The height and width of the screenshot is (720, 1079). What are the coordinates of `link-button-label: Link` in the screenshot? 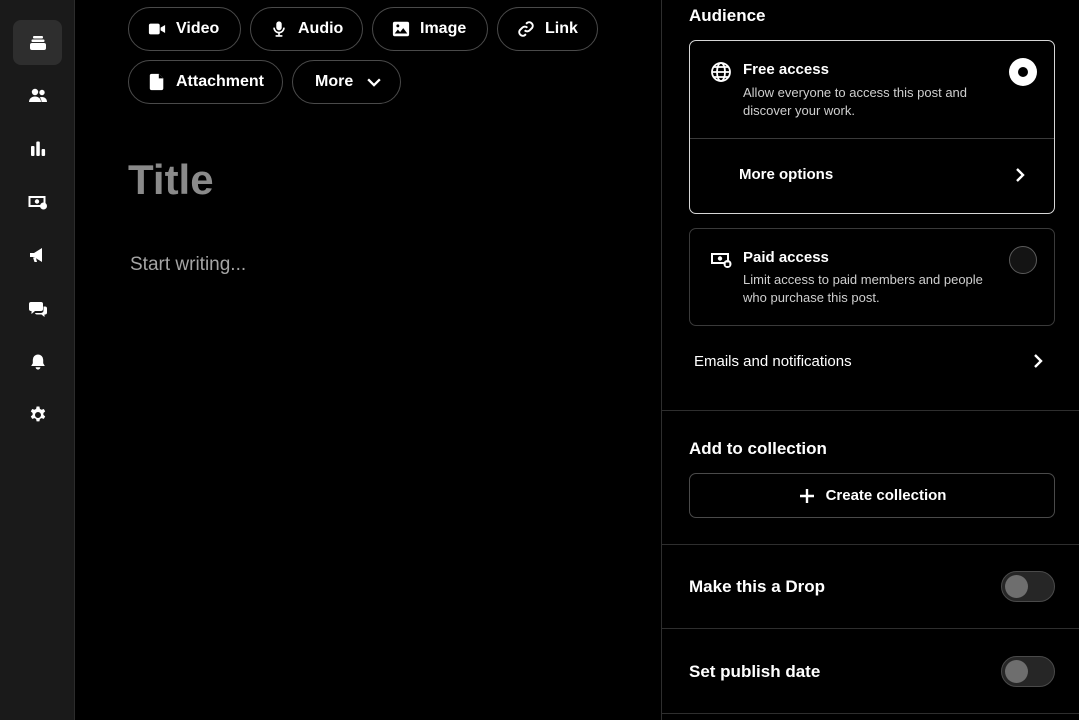 It's located at (561, 28).